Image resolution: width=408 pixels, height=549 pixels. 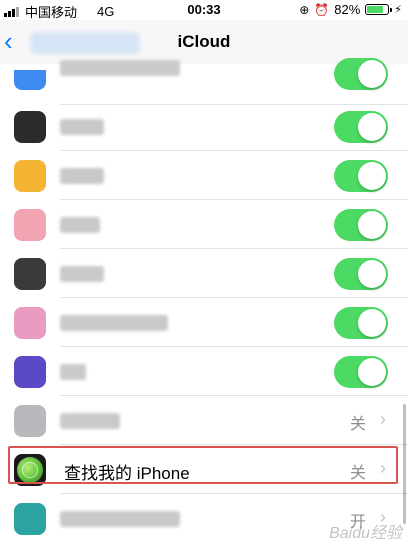 I want to click on find-my-iphone-row: 查找我的 iPhone 关 ›, so click(x=204, y=469).